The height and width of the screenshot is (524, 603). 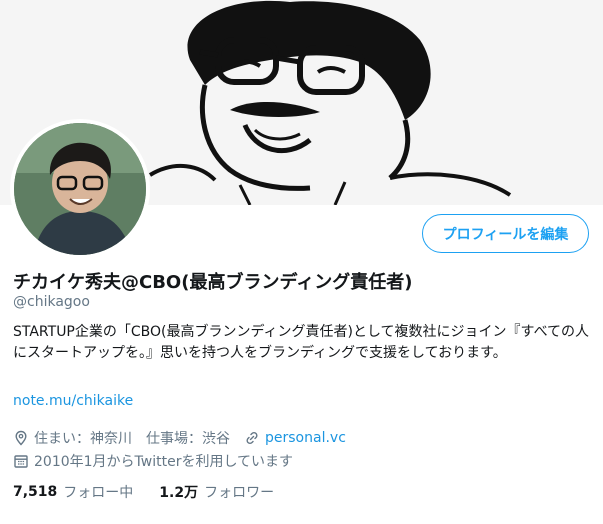 I want to click on joined-text: 2010年1月からTwitterを利用しています, so click(x=164, y=462).